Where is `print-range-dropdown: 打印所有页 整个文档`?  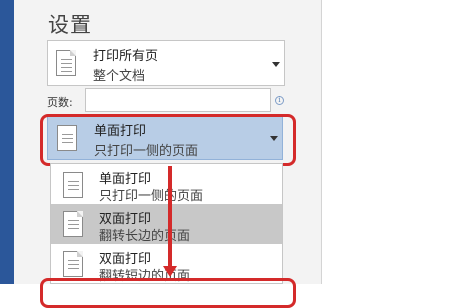 print-range-dropdown: 打印所有页 整个文档 is located at coordinates (166, 63).